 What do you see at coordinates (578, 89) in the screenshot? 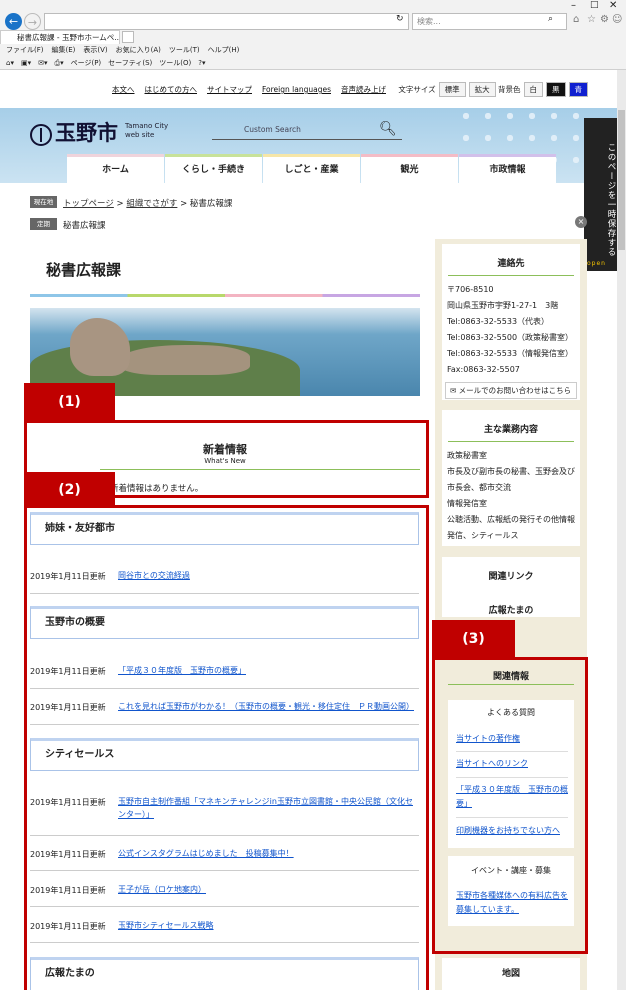
I see `bg-blue-button: 青` at bounding box center [578, 89].